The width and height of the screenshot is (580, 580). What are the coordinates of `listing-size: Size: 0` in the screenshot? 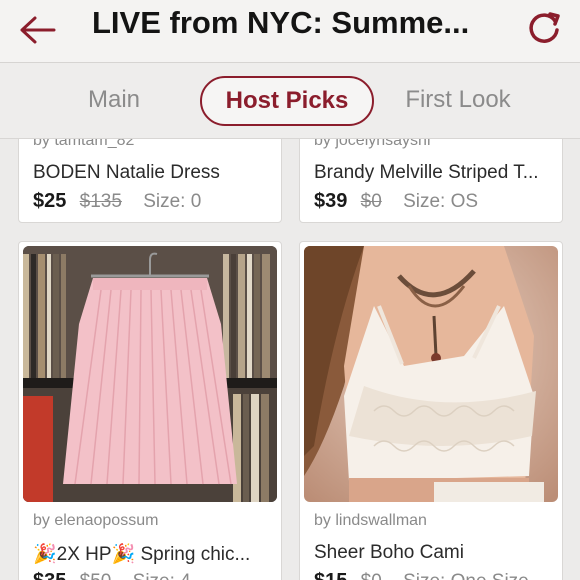 It's located at (172, 201).